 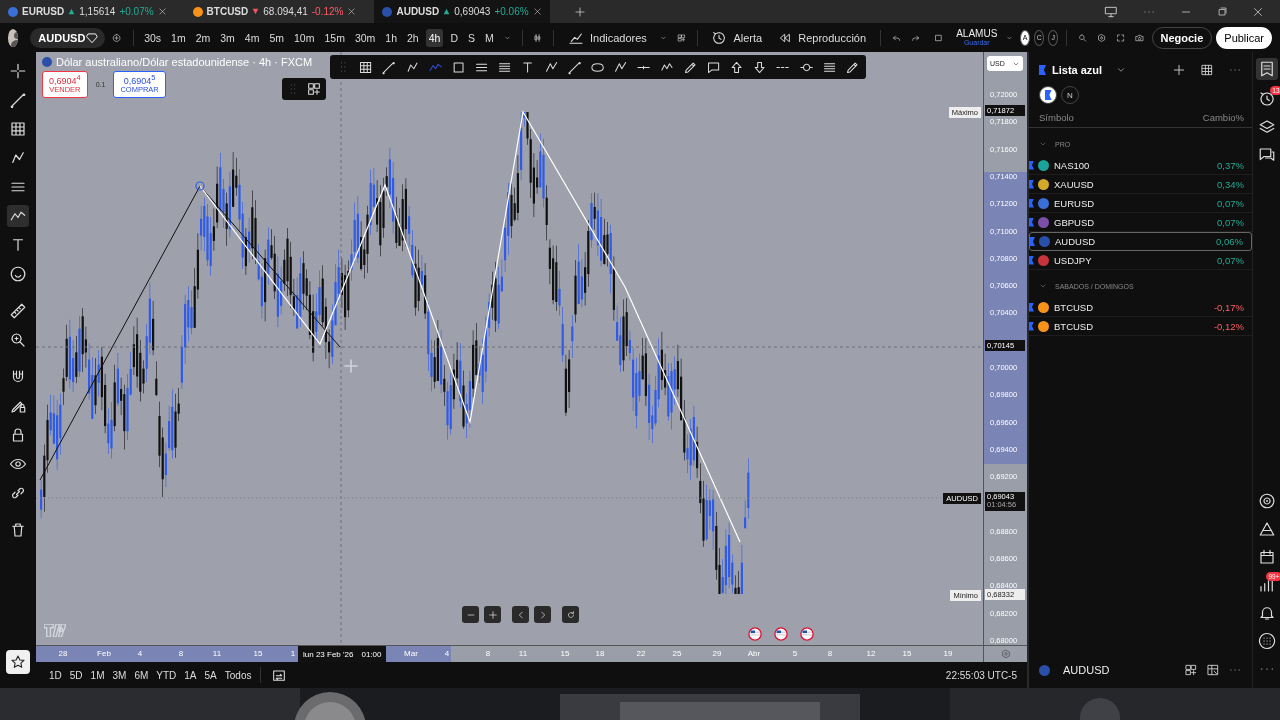 I want to click on interval-button: 4m, so click(x=252, y=37).